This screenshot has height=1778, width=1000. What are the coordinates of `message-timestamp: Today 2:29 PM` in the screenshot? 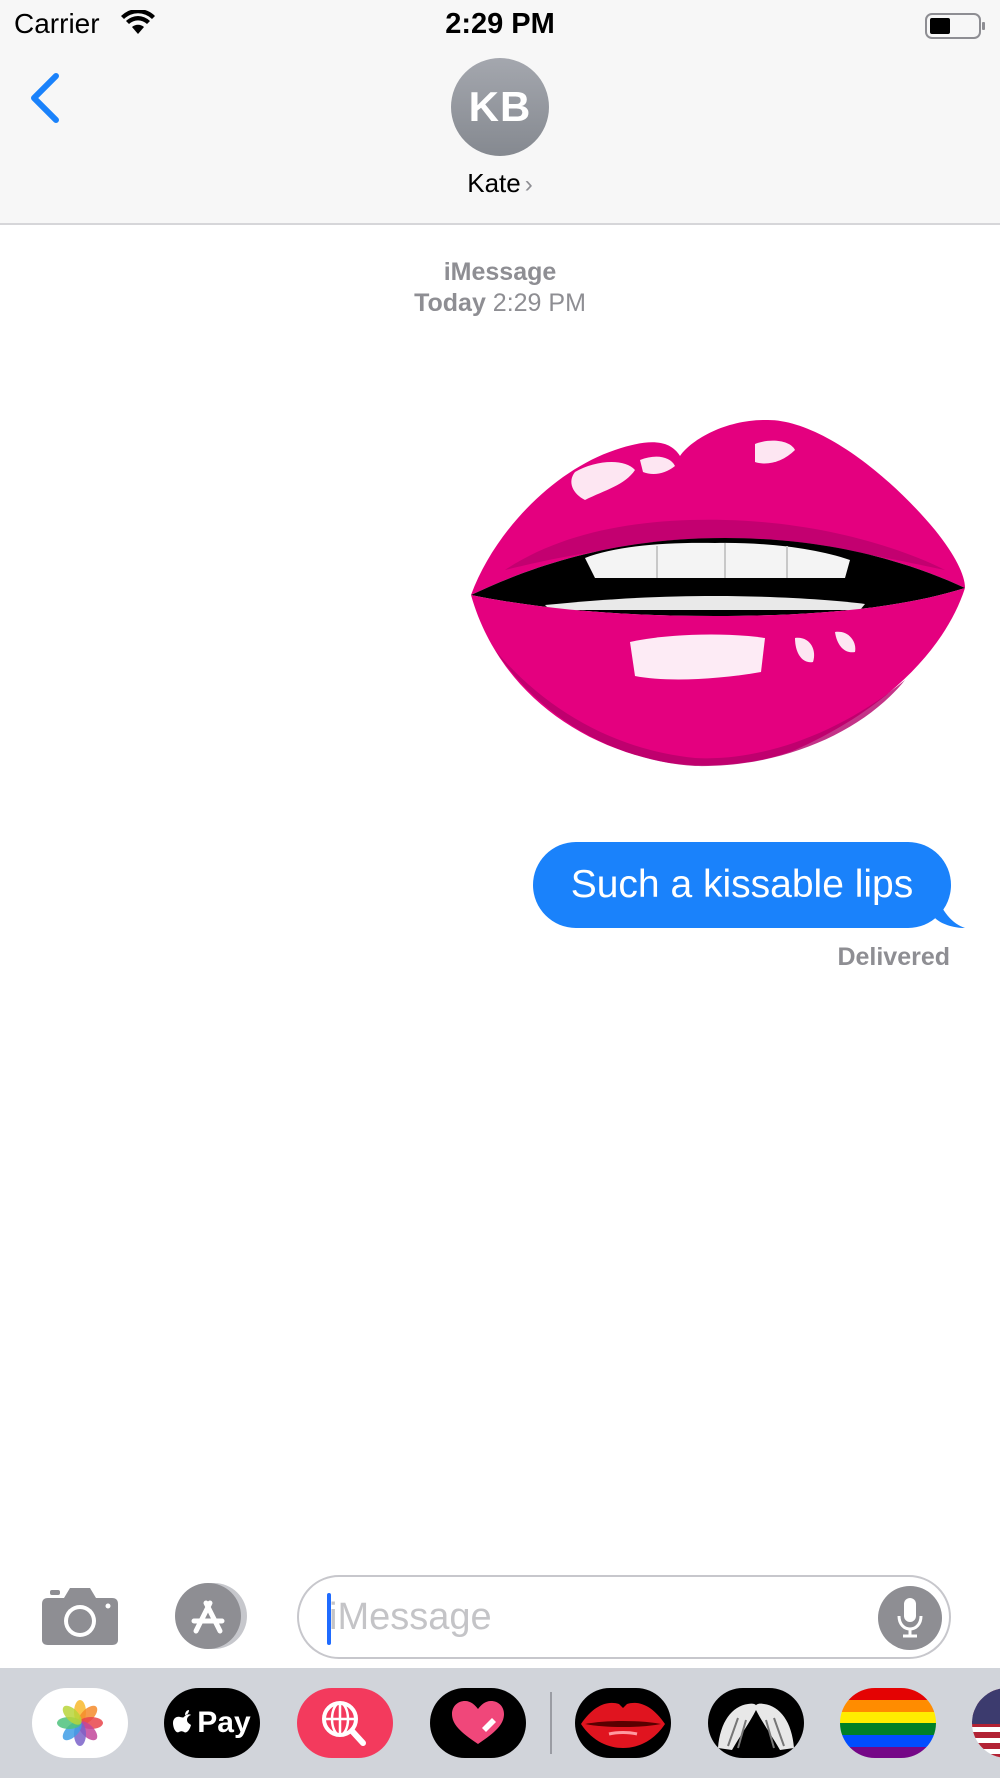 It's located at (500, 303).